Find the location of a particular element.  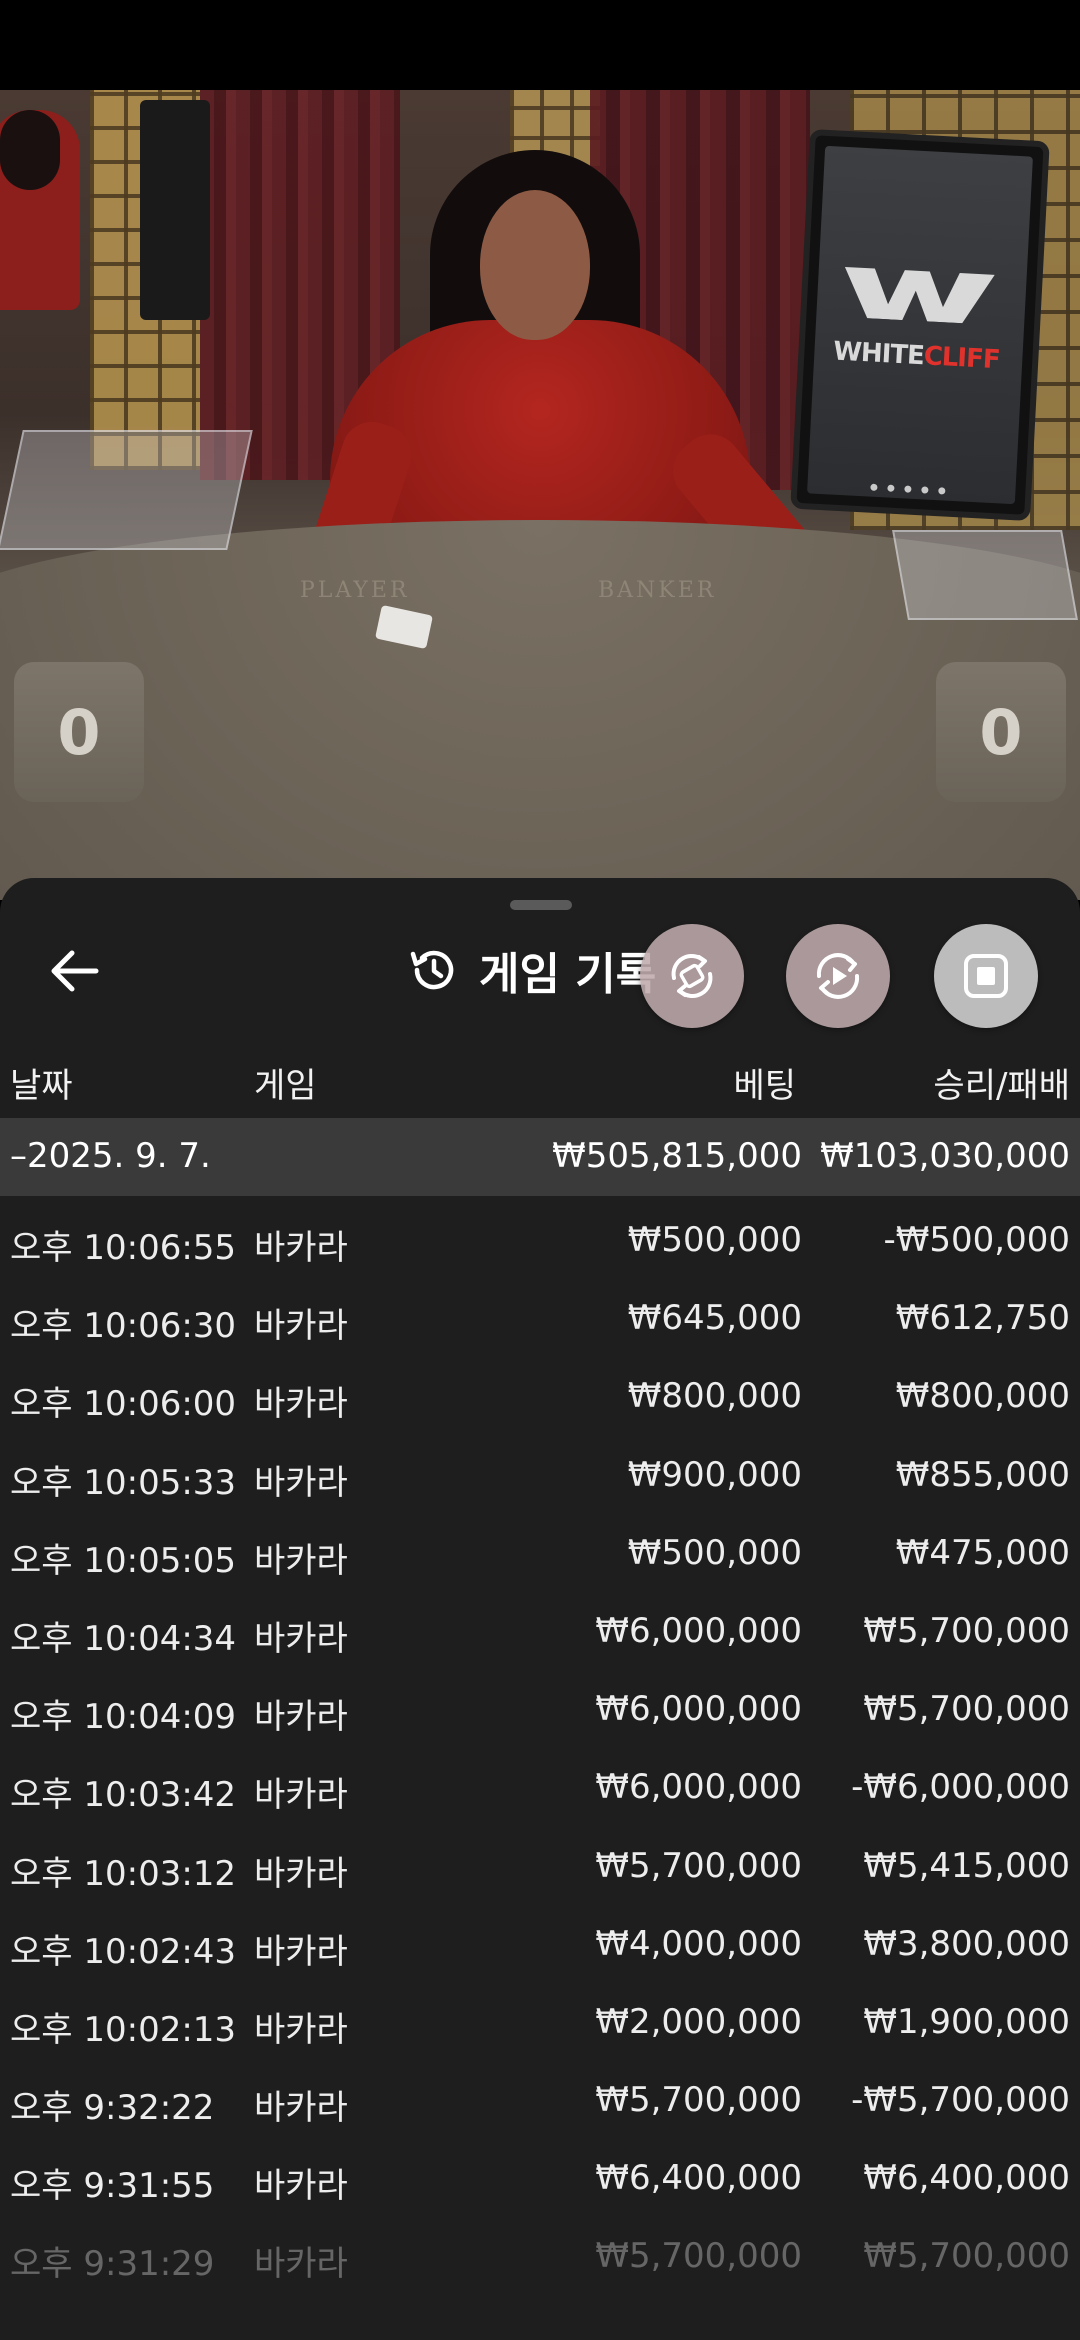

row-bet: ₩4,000,000 is located at coordinates (698, 1943).